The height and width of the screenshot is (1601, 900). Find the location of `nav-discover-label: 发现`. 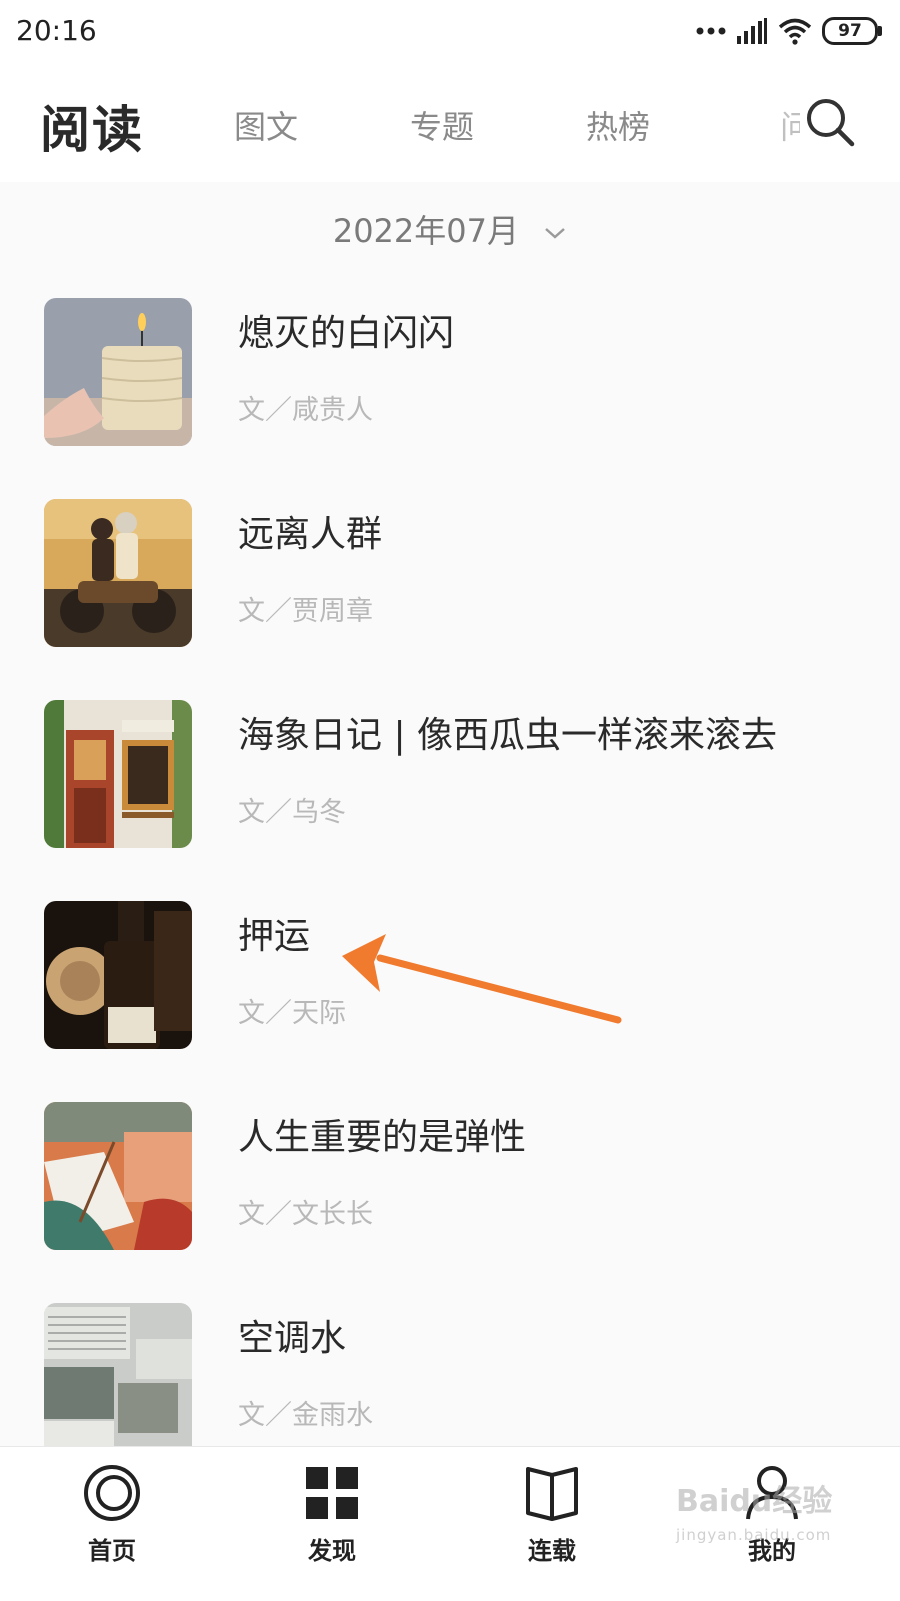

nav-discover-label: 发现 is located at coordinates (332, 1551).